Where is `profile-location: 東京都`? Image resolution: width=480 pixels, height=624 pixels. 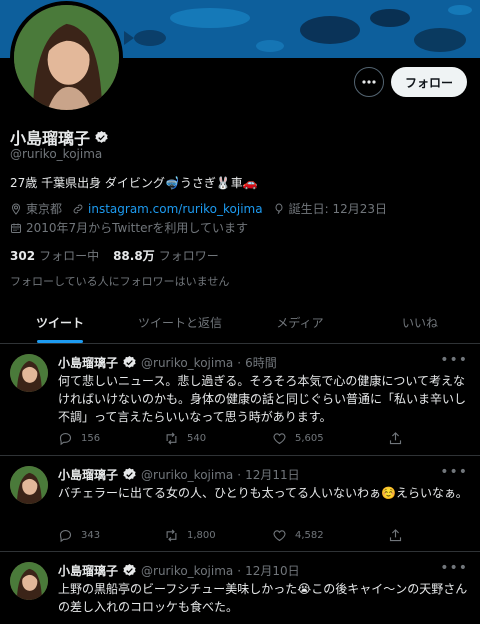
profile-location: 東京都 is located at coordinates (44, 209).